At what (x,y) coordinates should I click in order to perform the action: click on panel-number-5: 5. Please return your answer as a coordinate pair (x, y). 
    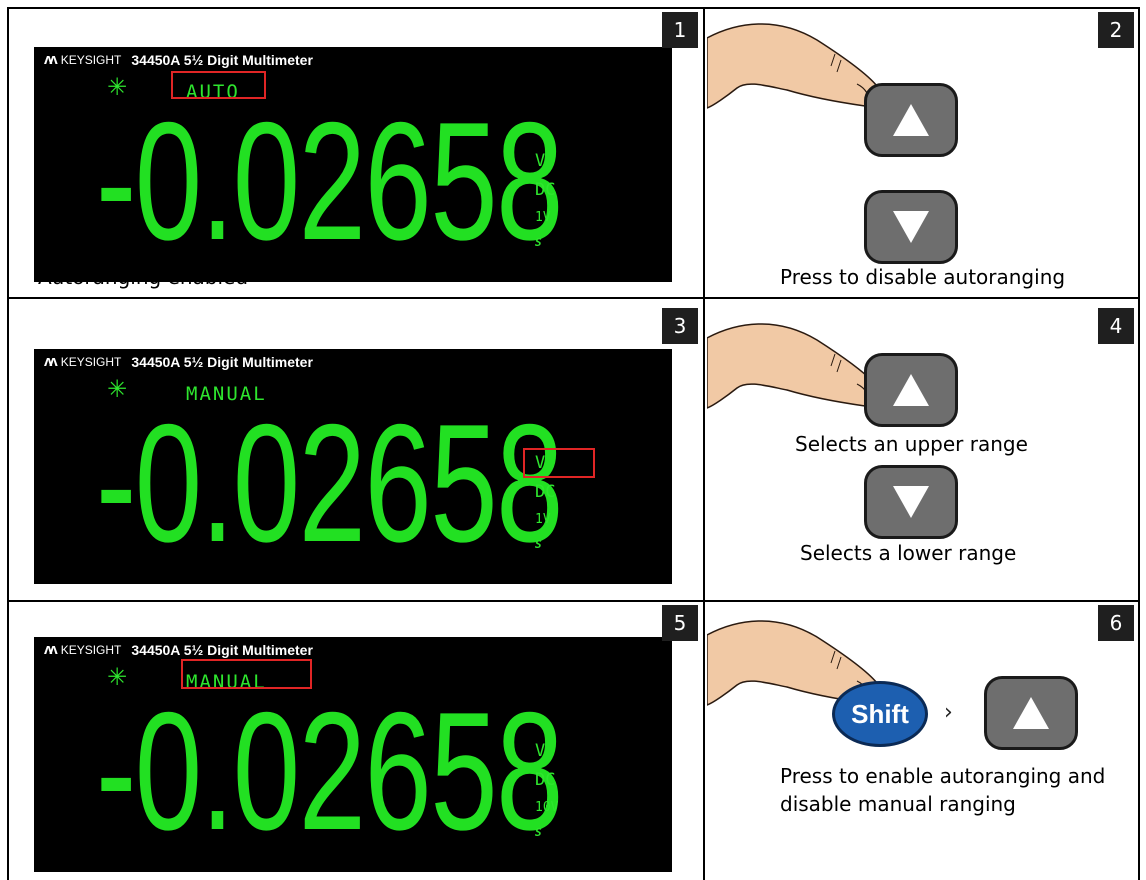
    Looking at the image, I should click on (680, 623).